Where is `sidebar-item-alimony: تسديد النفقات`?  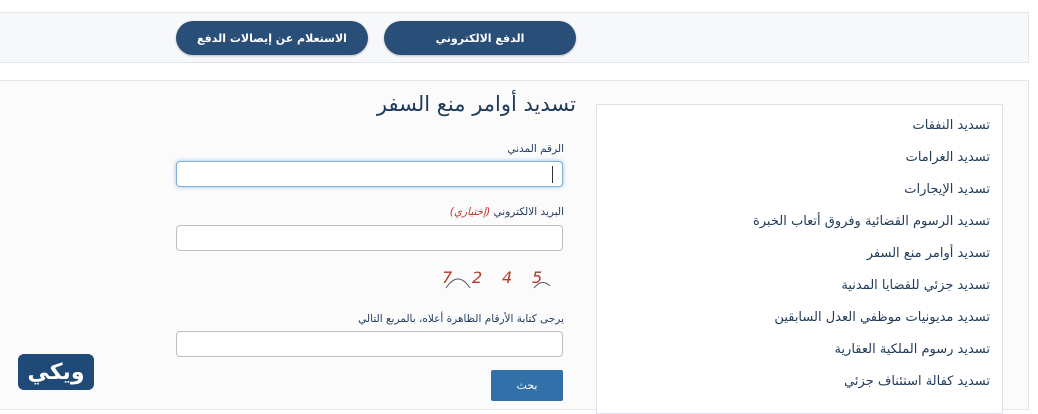 sidebar-item-alimony: تسديد النفقات is located at coordinates (951, 125).